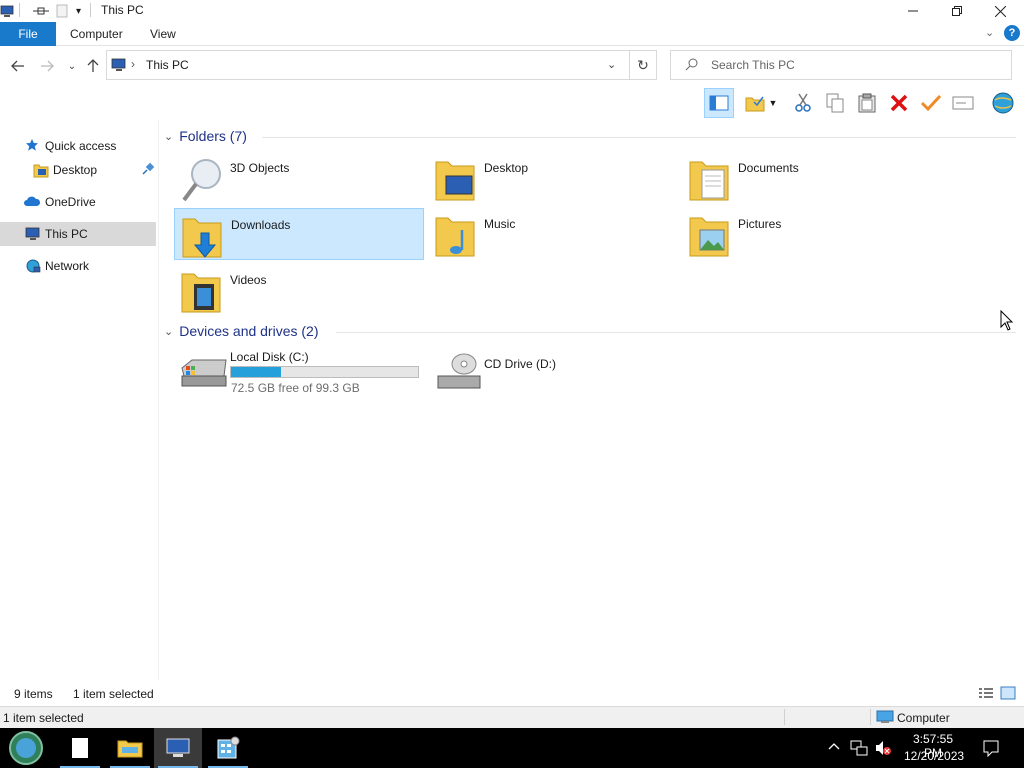 This screenshot has width=1024, height=768. What do you see at coordinates (500, 224) in the screenshot?
I see `folder-name: Music` at bounding box center [500, 224].